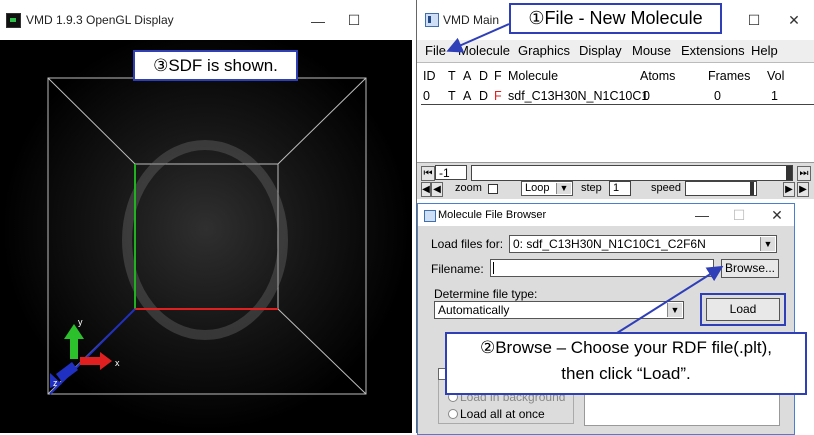 Image resolution: width=814 pixels, height=435 pixels. What do you see at coordinates (764, 50) in the screenshot?
I see `menu-help: Help` at bounding box center [764, 50].